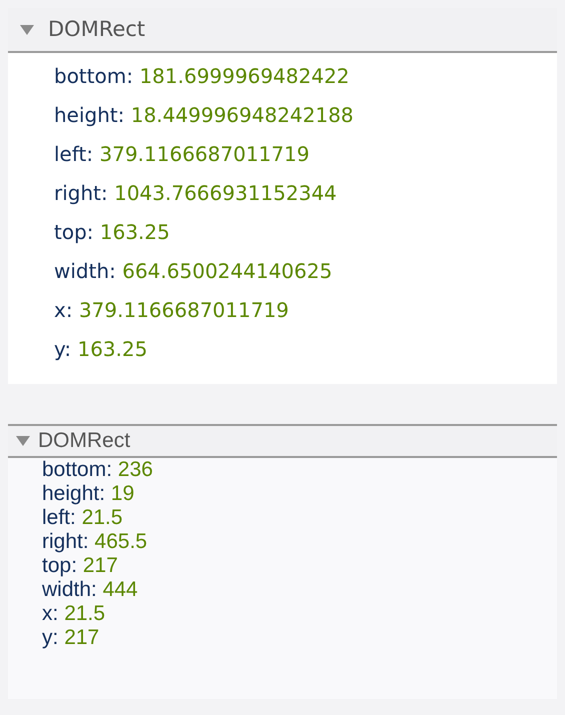  What do you see at coordinates (244, 76) in the screenshot?
I see `property-value: 181.6999969482422` at bounding box center [244, 76].